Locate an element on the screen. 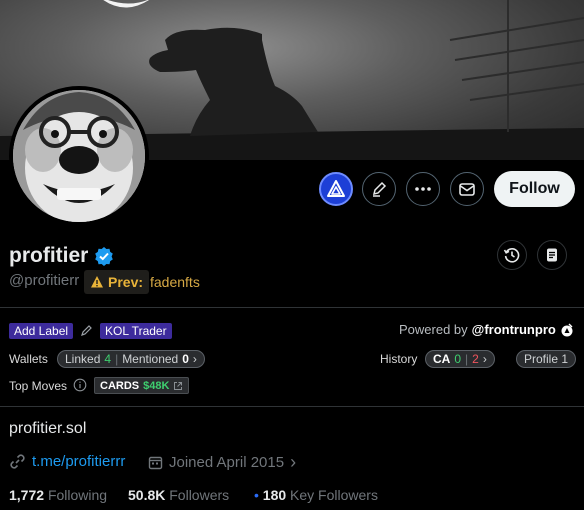  ca-label: CA is located at coordinates (442, 359).